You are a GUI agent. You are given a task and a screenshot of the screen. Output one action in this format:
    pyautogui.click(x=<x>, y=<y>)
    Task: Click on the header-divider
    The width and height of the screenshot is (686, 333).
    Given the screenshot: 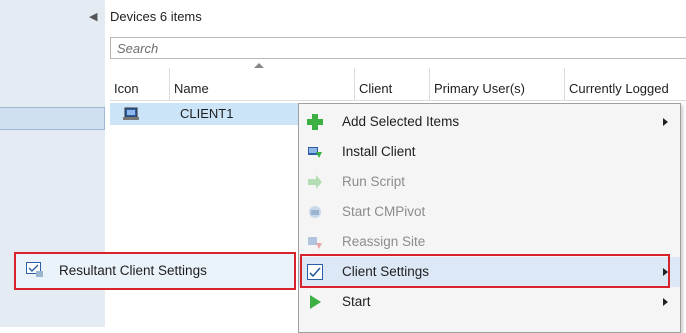 What is the action you would take?
    pyautogui.click(x=398, y=100)
    